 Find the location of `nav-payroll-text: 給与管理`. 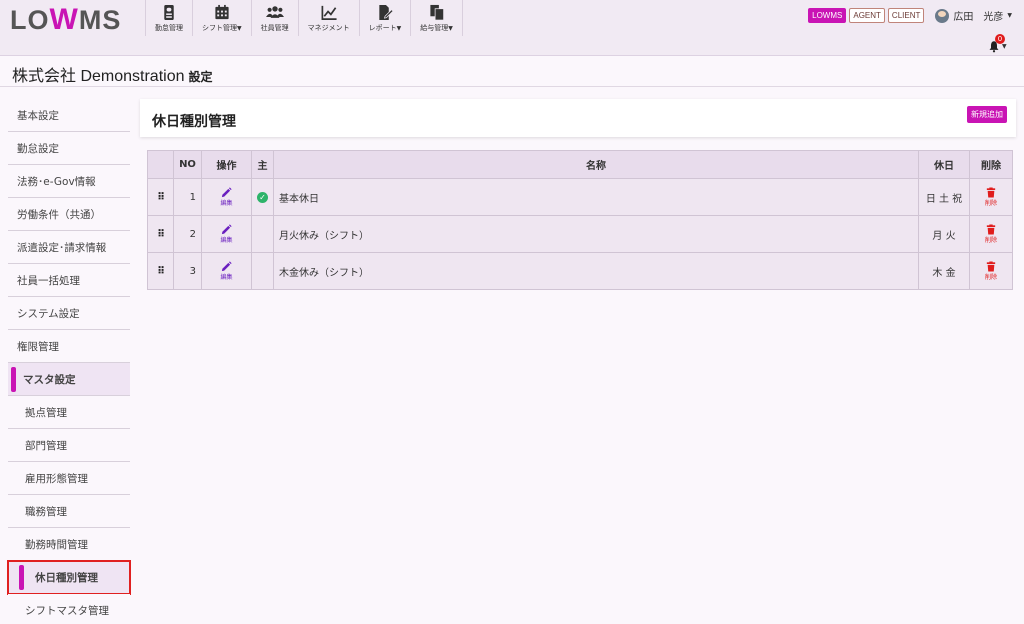

nav-payroll-text: 給与管理 is located at coordinates (434, 27).